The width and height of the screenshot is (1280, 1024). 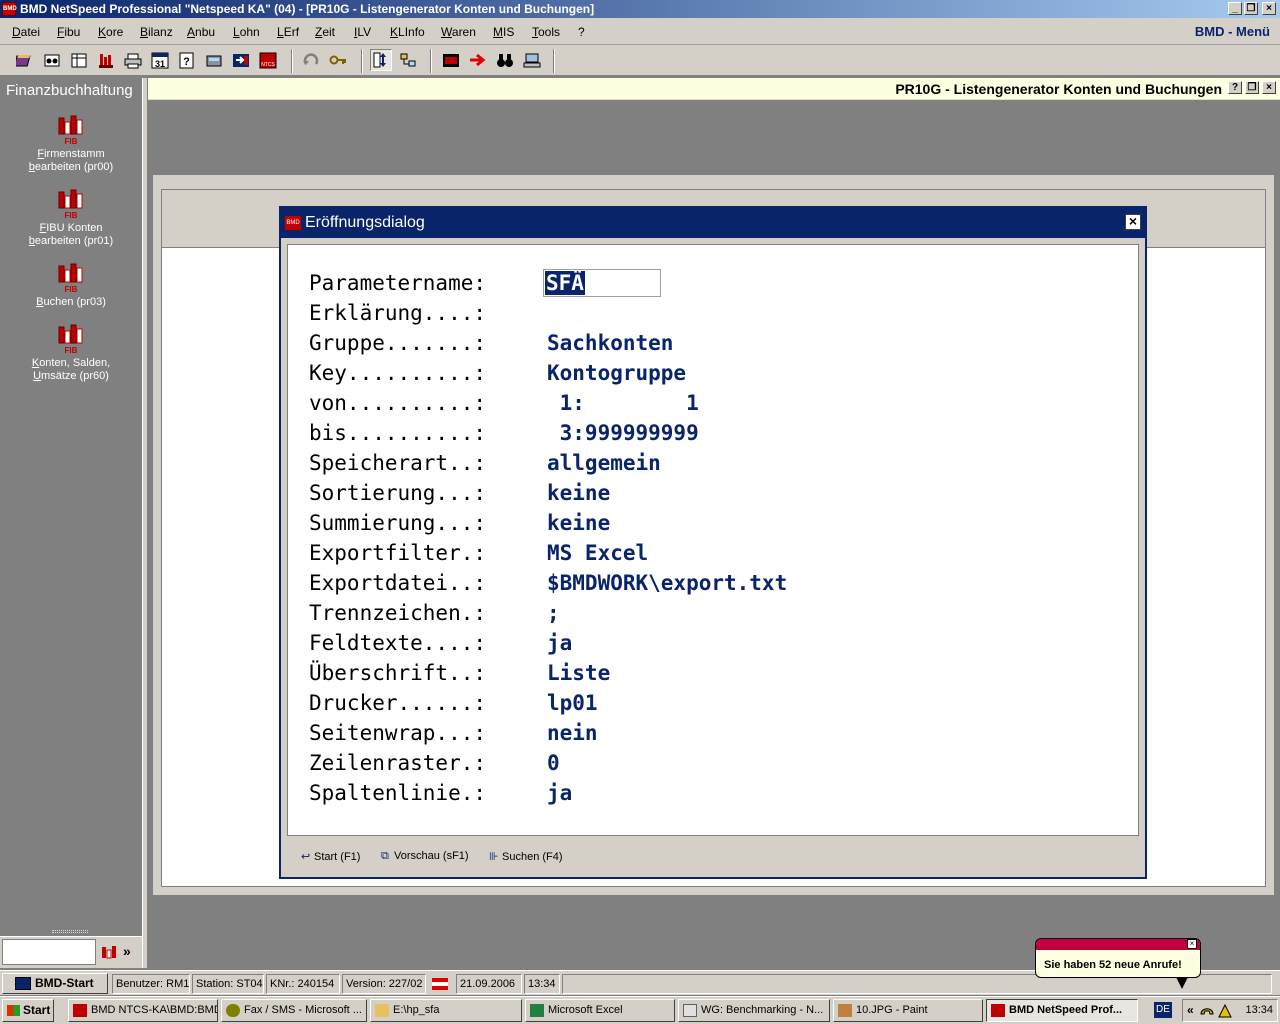 What do you see at coordinates (1207, 1011) in the screenshot?
I see `phone-icon` at bounding box center [1207, 1011].